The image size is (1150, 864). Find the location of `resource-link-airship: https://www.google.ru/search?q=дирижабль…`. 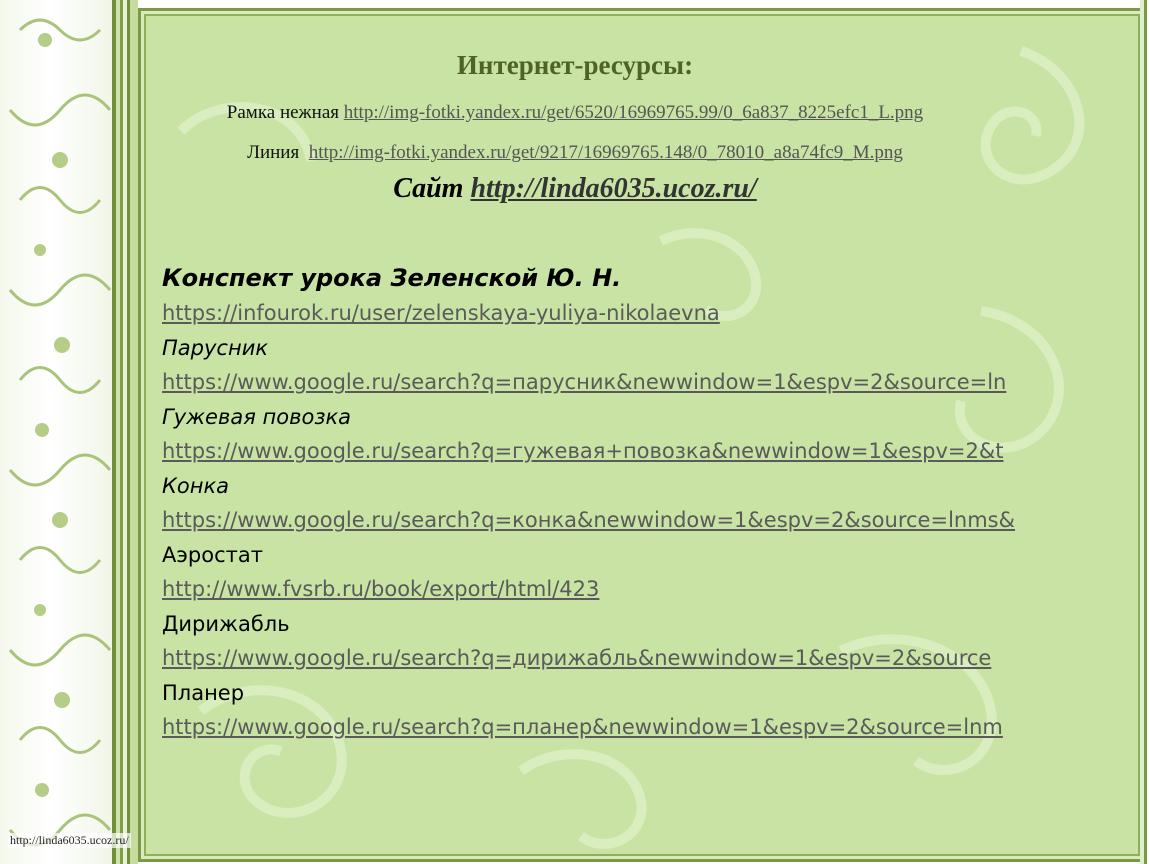

resource-link-airship: https://www.google.ru/search?q=дирижабль… is located at coordinates (642, 658).